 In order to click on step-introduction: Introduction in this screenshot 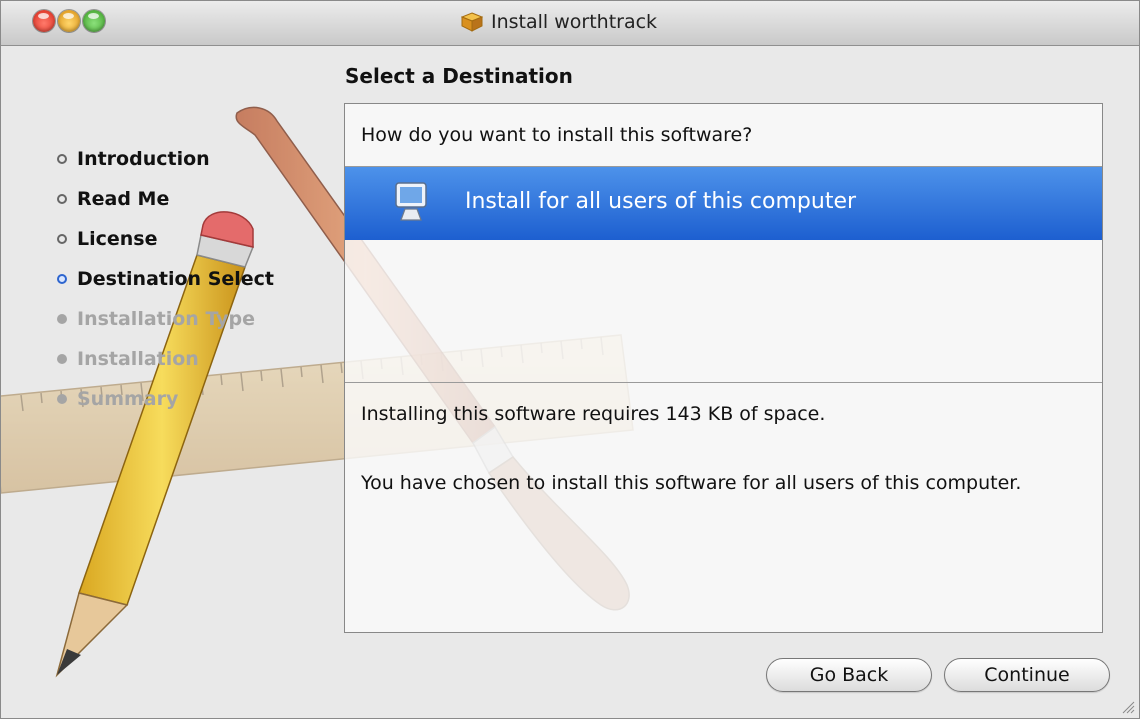, I will do `click(165, 159)`.